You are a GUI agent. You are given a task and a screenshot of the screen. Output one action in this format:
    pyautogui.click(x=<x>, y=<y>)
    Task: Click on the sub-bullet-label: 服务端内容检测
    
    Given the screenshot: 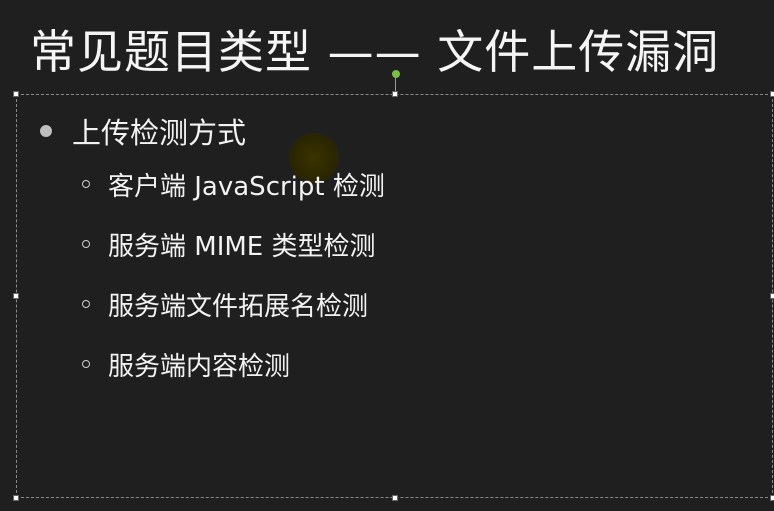 What is the action you would take?
    pyautogui.click(x=199, y=366)
    